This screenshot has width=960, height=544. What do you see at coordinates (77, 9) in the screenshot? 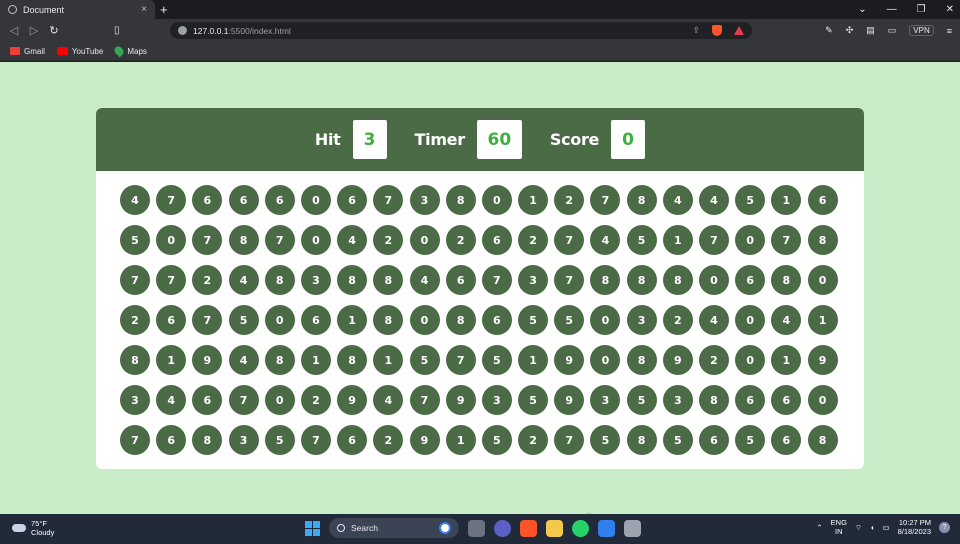
I see `tab-document: Document ×` at bounding box center [77, 9].